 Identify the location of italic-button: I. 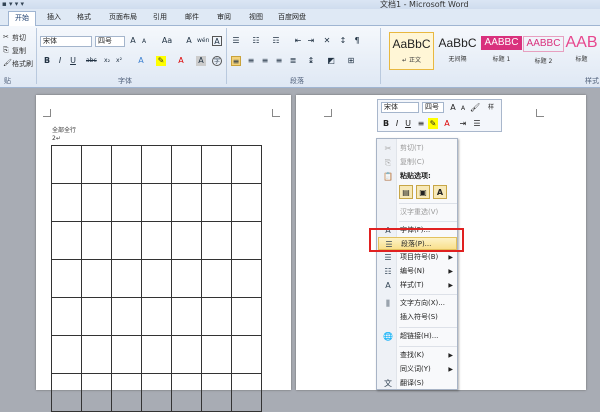
(60, 61).